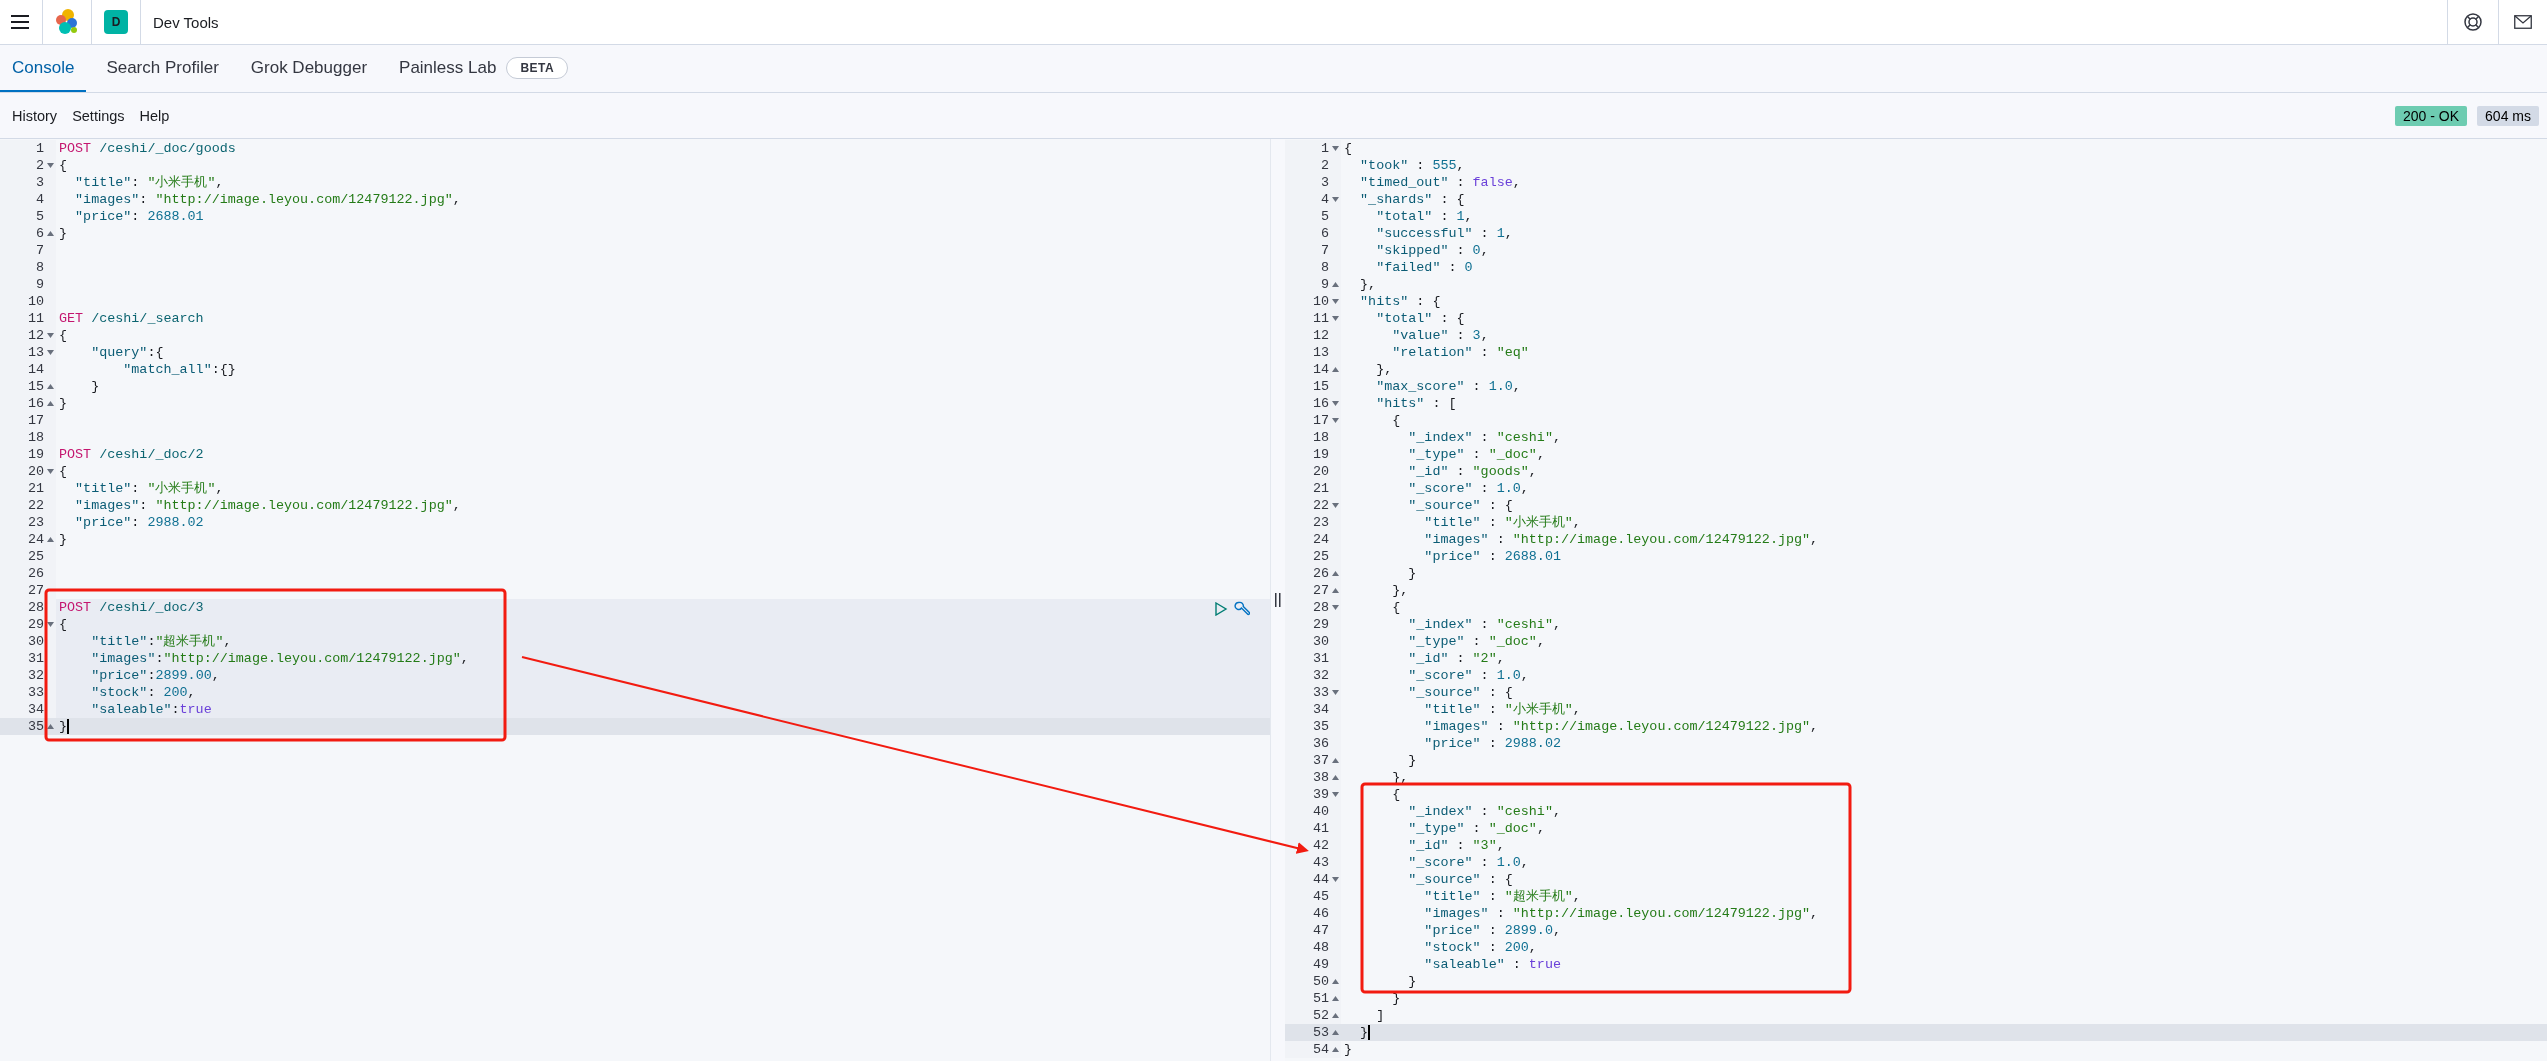  I want to click on space-avatar: D, so click(116, 22).